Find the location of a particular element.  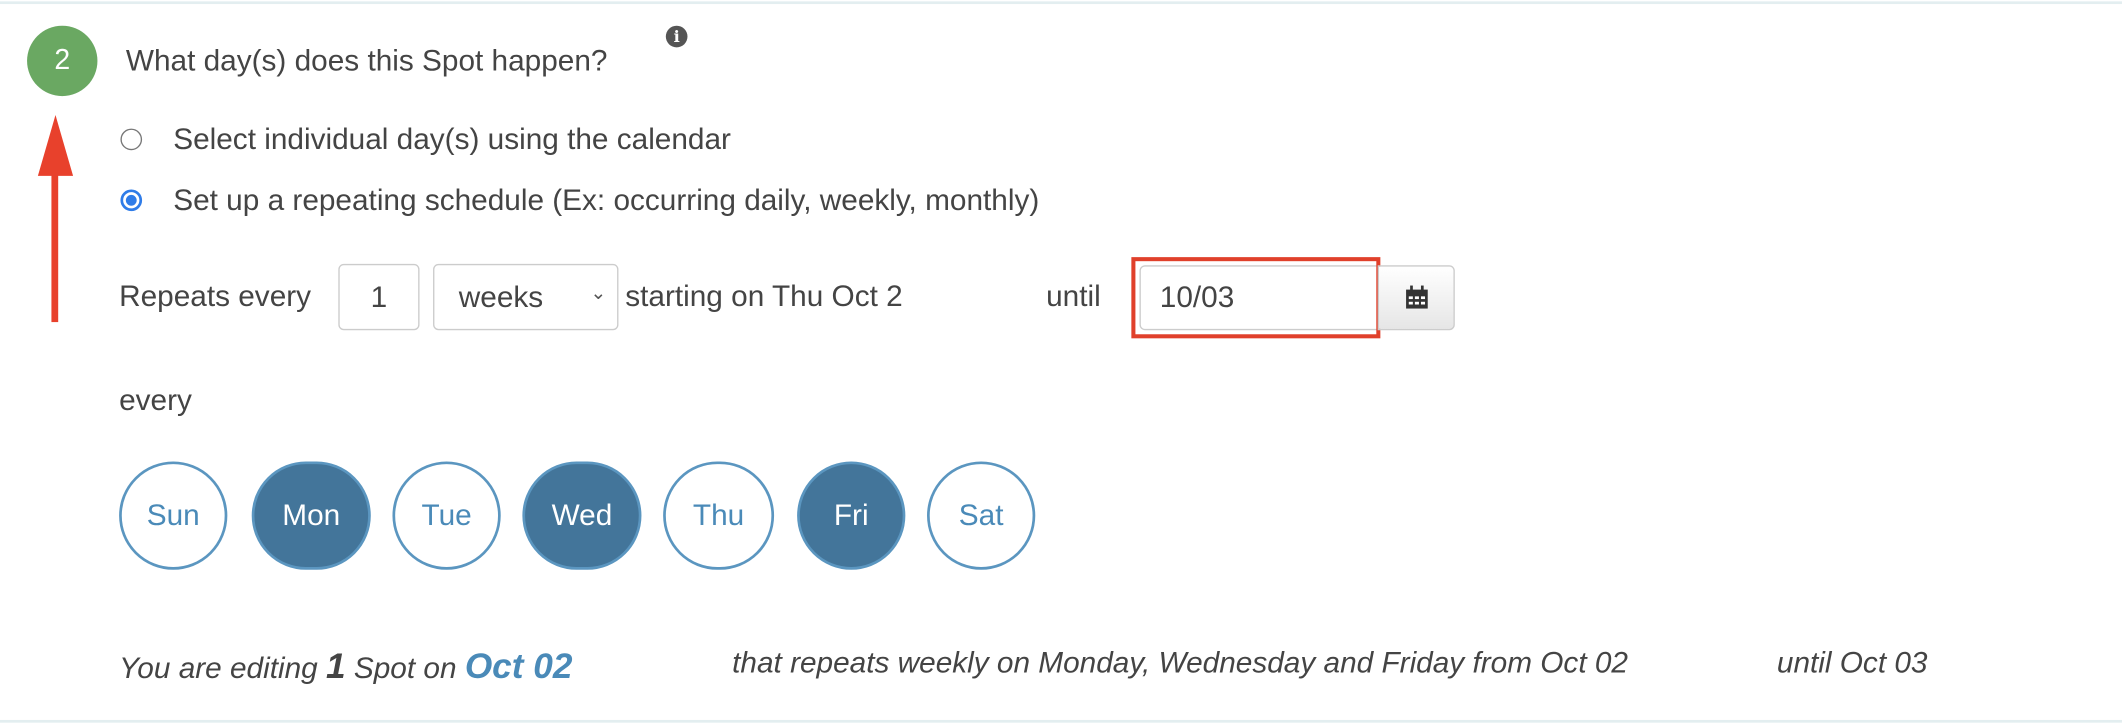

summary-until-text: until Oct 03 is located at coordinates (1852, 662).